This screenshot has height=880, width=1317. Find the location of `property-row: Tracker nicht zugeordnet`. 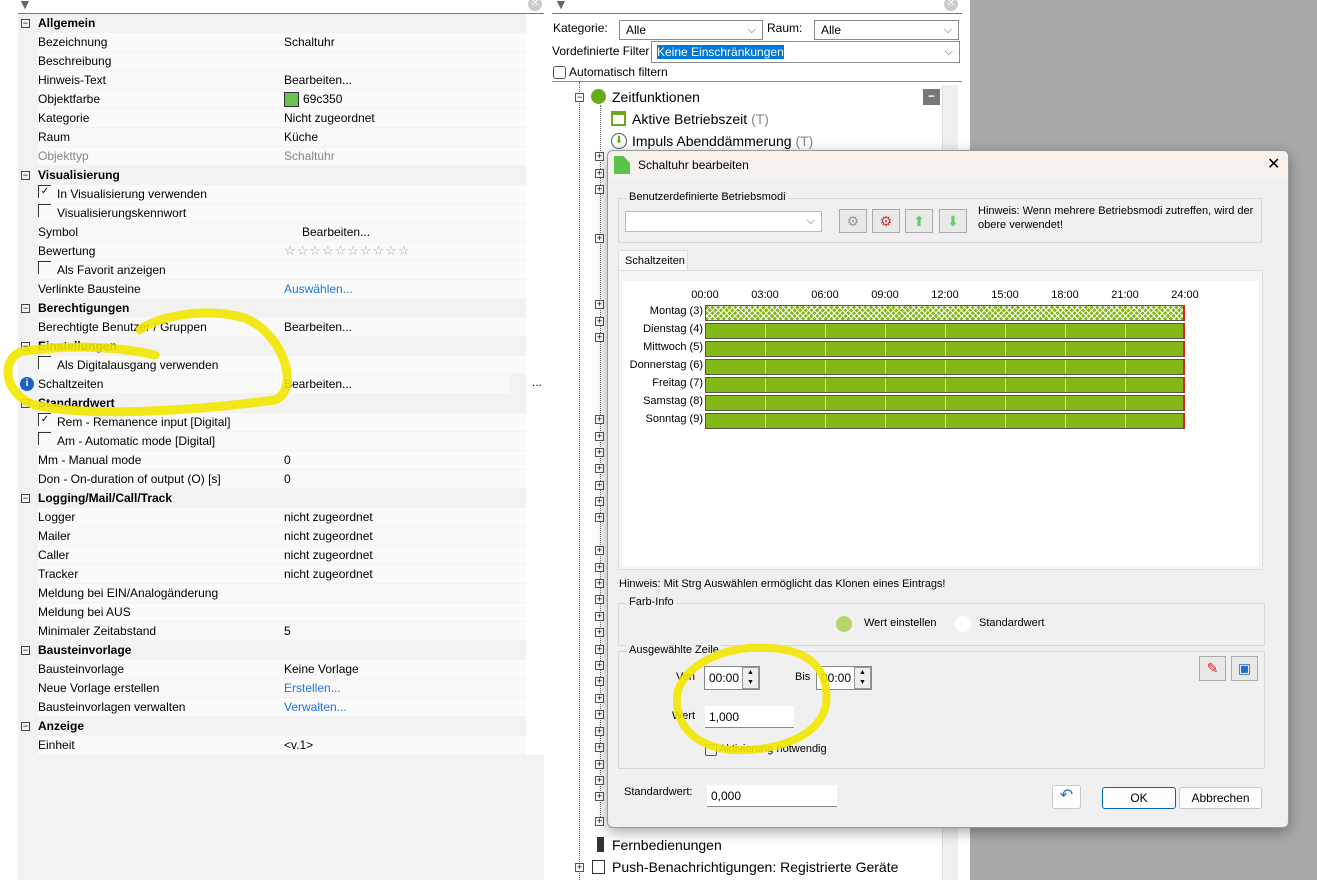

property-row: Tracker nicht zugeordnet is located at coordinates (272, 574).